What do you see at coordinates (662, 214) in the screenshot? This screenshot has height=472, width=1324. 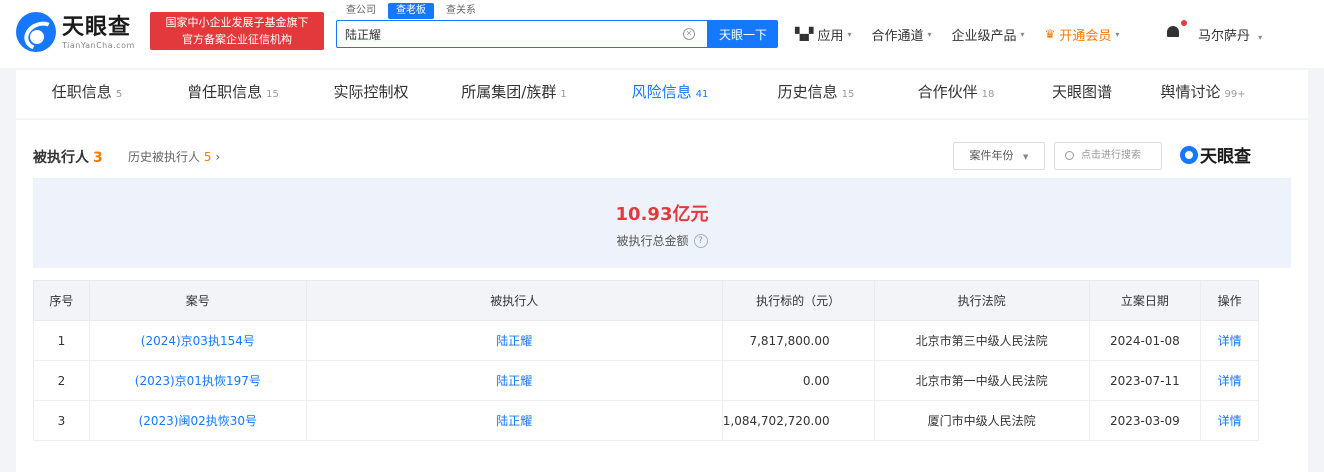 I see `total-amount: 10.93亿元` at bounding box center [662, 214].